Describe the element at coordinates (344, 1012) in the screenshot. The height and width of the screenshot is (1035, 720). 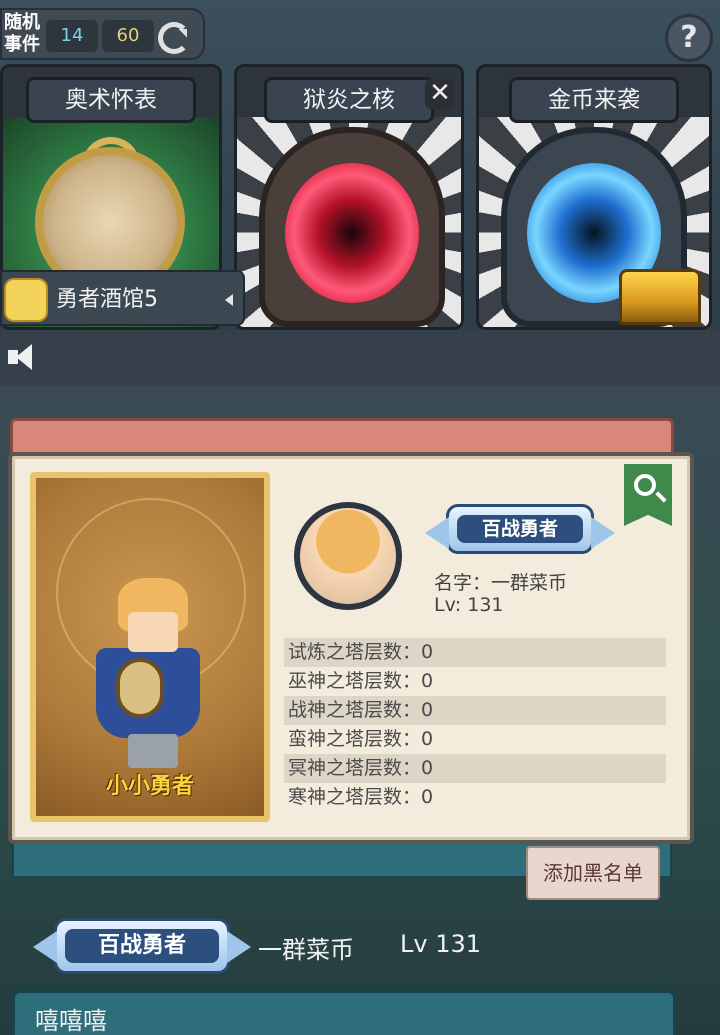
I see `chat-message-bubble: 嘻嘻嘻` at that location.